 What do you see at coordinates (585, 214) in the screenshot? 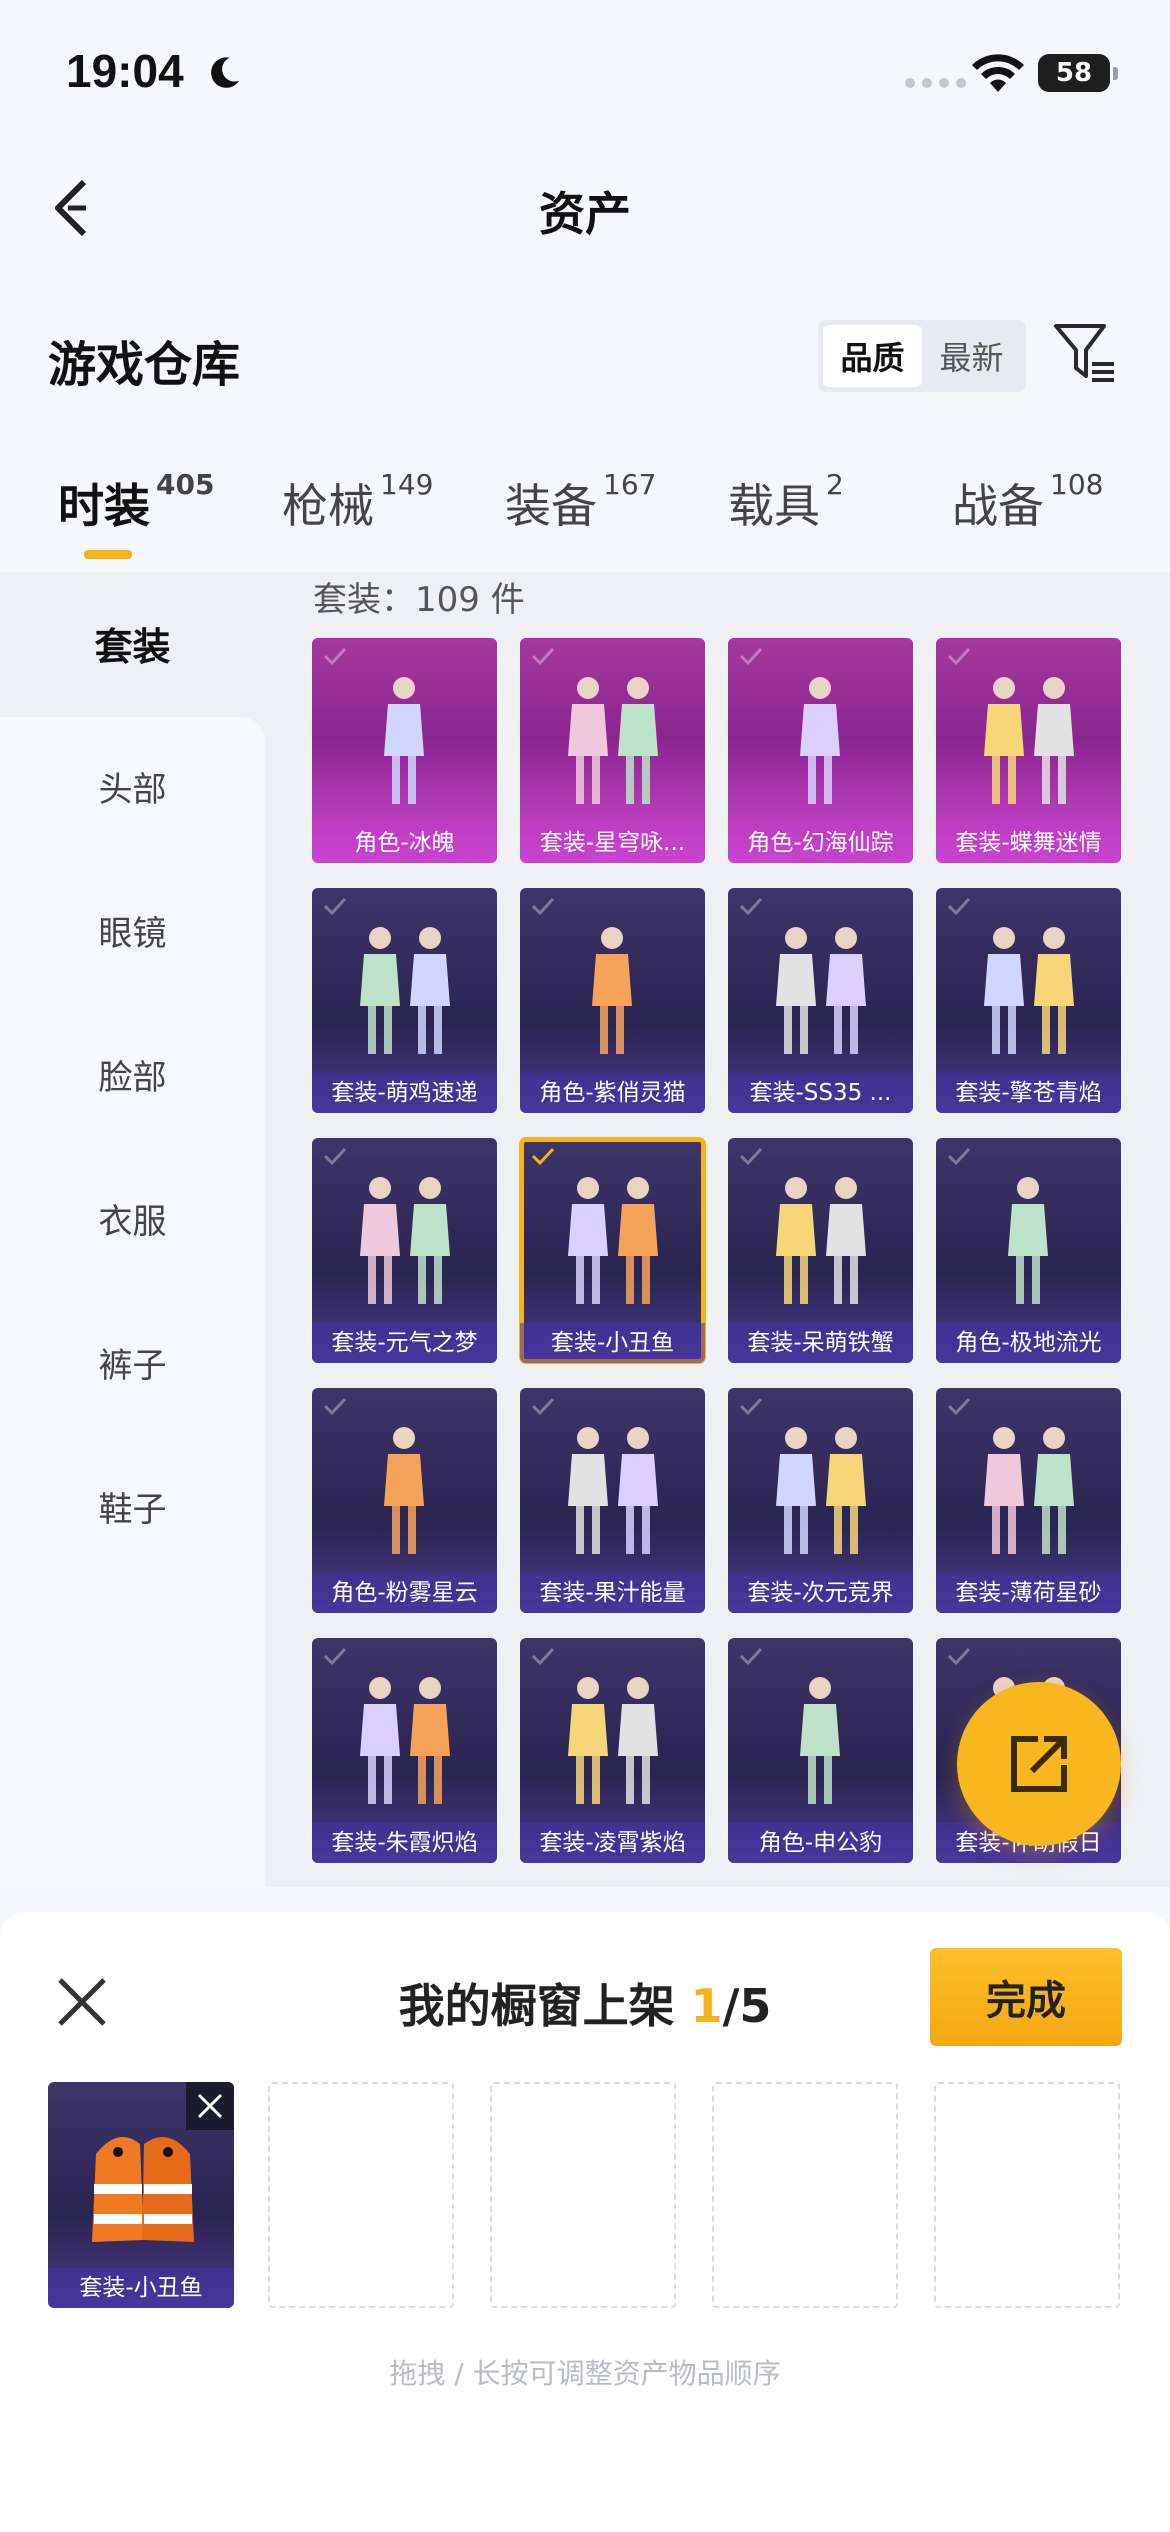
I see `page-title: 资产` at bounding box center [585, 214].